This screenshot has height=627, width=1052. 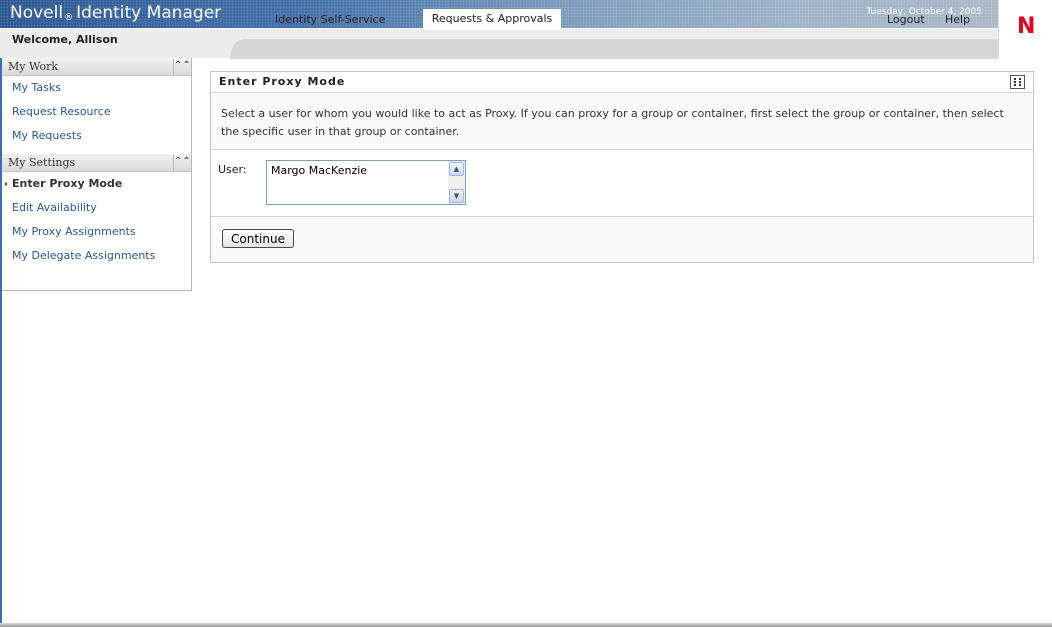 I want to click on user-option-selected: Margo MacKenzie, so click(x=319, y=170).